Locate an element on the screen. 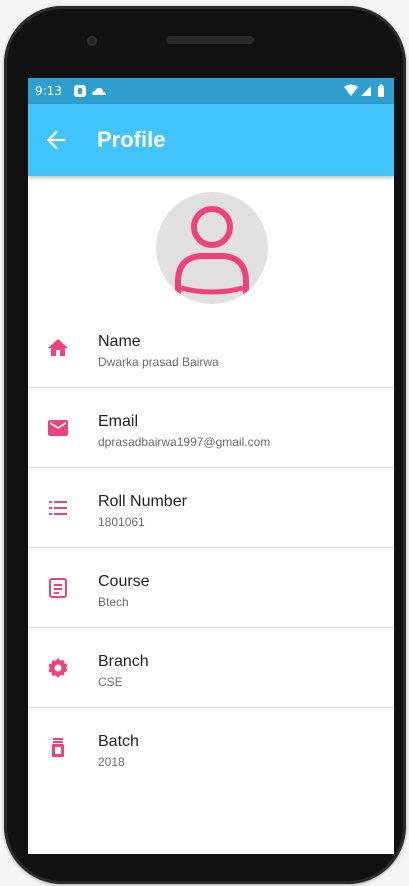  field-label: Branch is located at coordinates (123, 661).